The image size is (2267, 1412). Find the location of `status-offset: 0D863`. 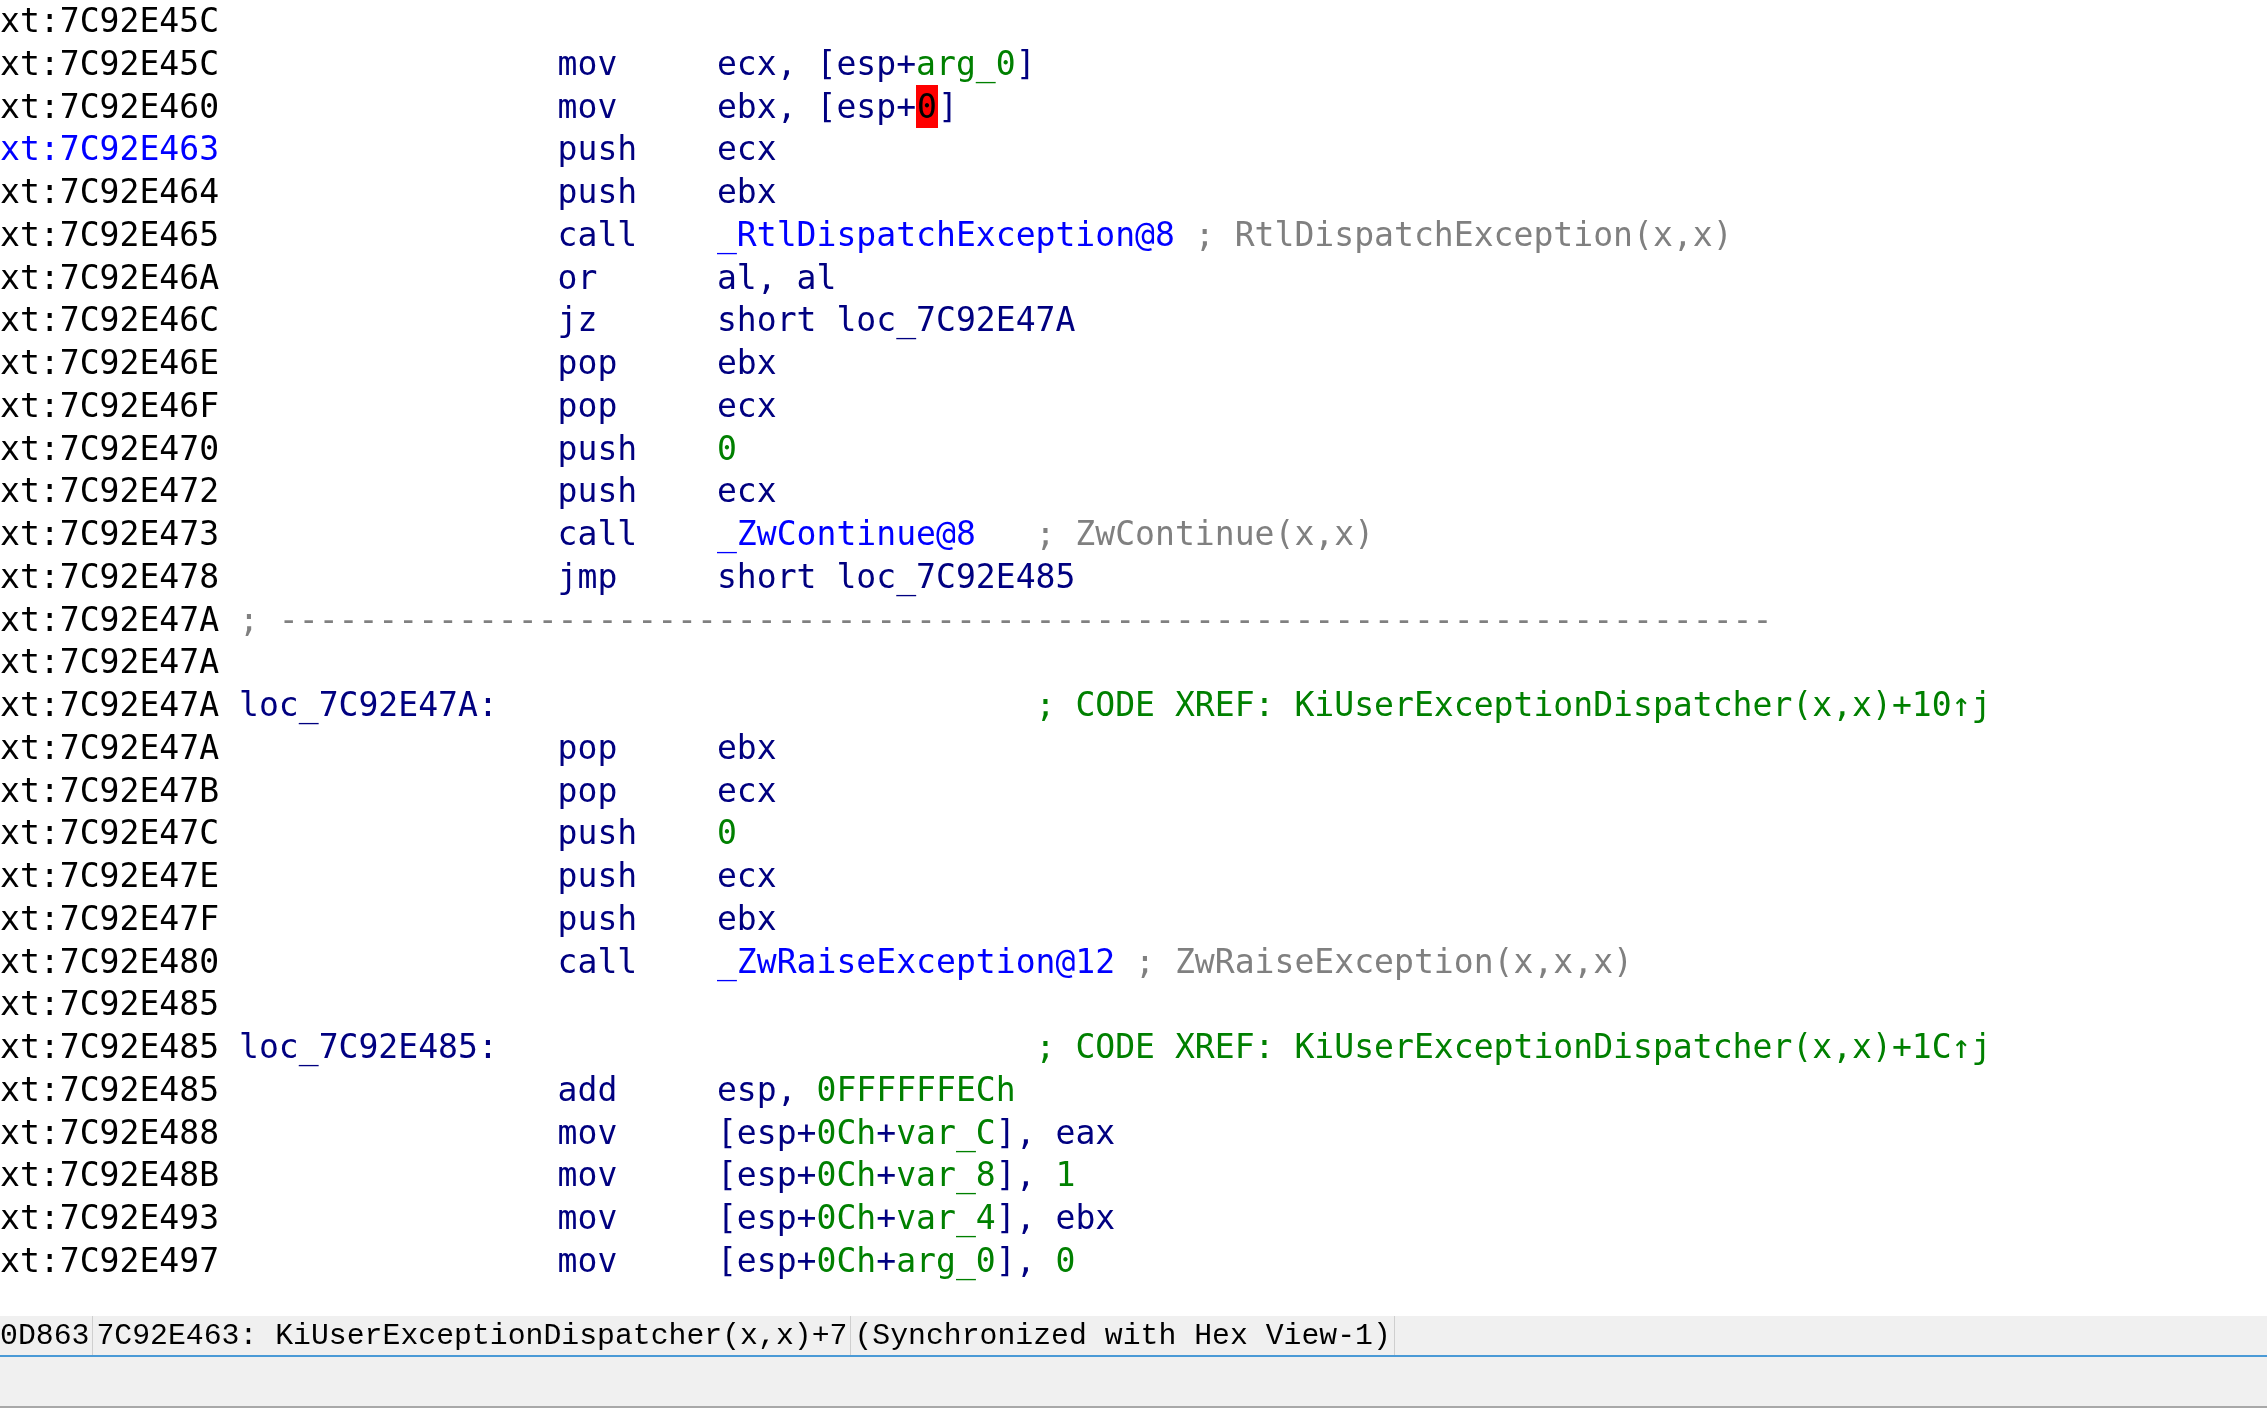

status-offset: 0D863 is located at coordinates (47, 1335).